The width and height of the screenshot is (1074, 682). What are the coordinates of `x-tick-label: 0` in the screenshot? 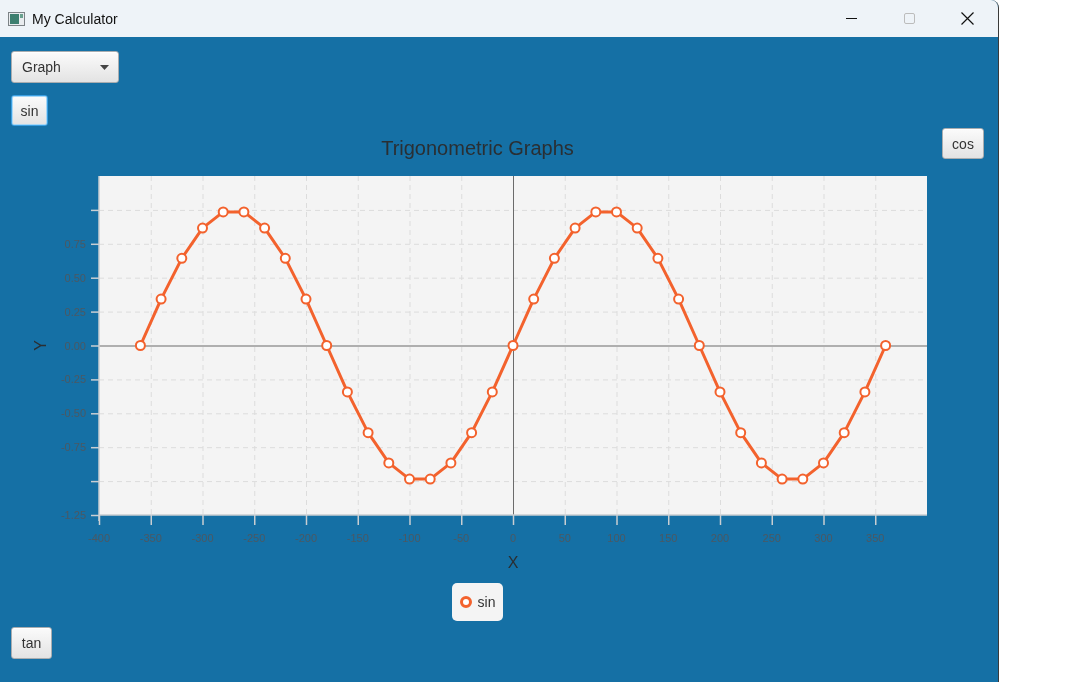 It's located at (513, 538).